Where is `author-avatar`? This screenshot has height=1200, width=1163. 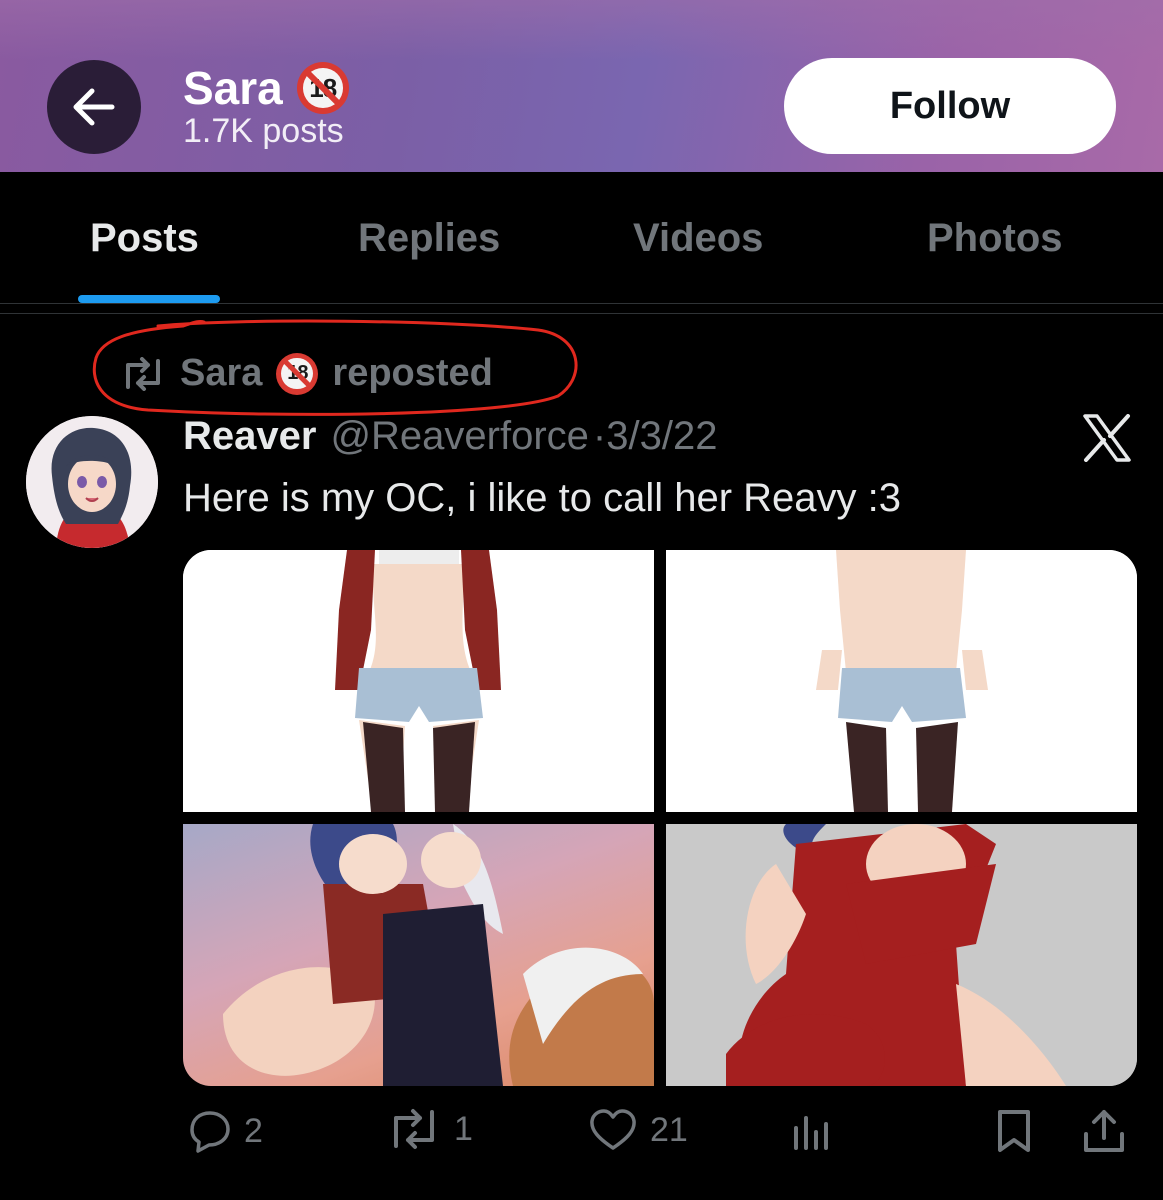
author-avatar is located at coordinates (92, 482).